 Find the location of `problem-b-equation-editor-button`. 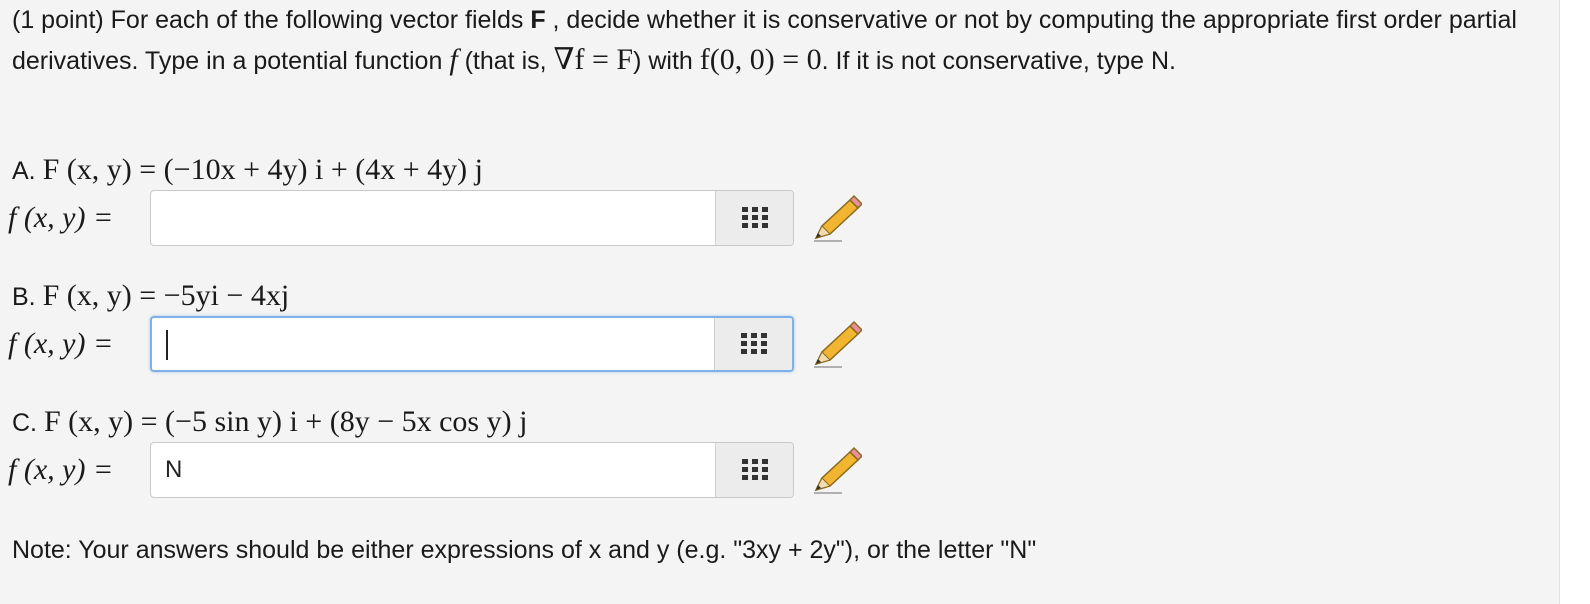

problem-b-equation-editor-button is located at coordinates (753, 344).